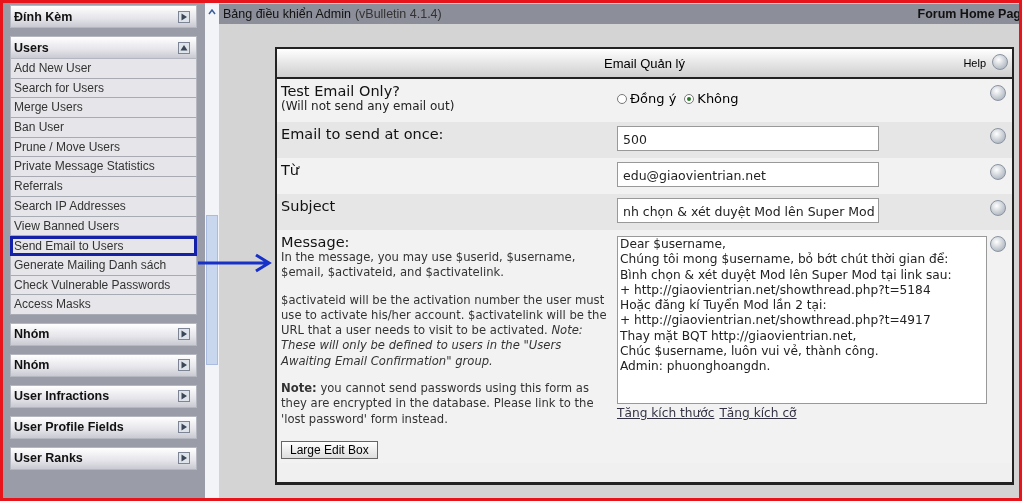 Image resolution: width=1022 pixels, height=501 pixels. Describe the element at coordinates (316, 242) in the screenshot. I see `field-label: Message:` at that location.